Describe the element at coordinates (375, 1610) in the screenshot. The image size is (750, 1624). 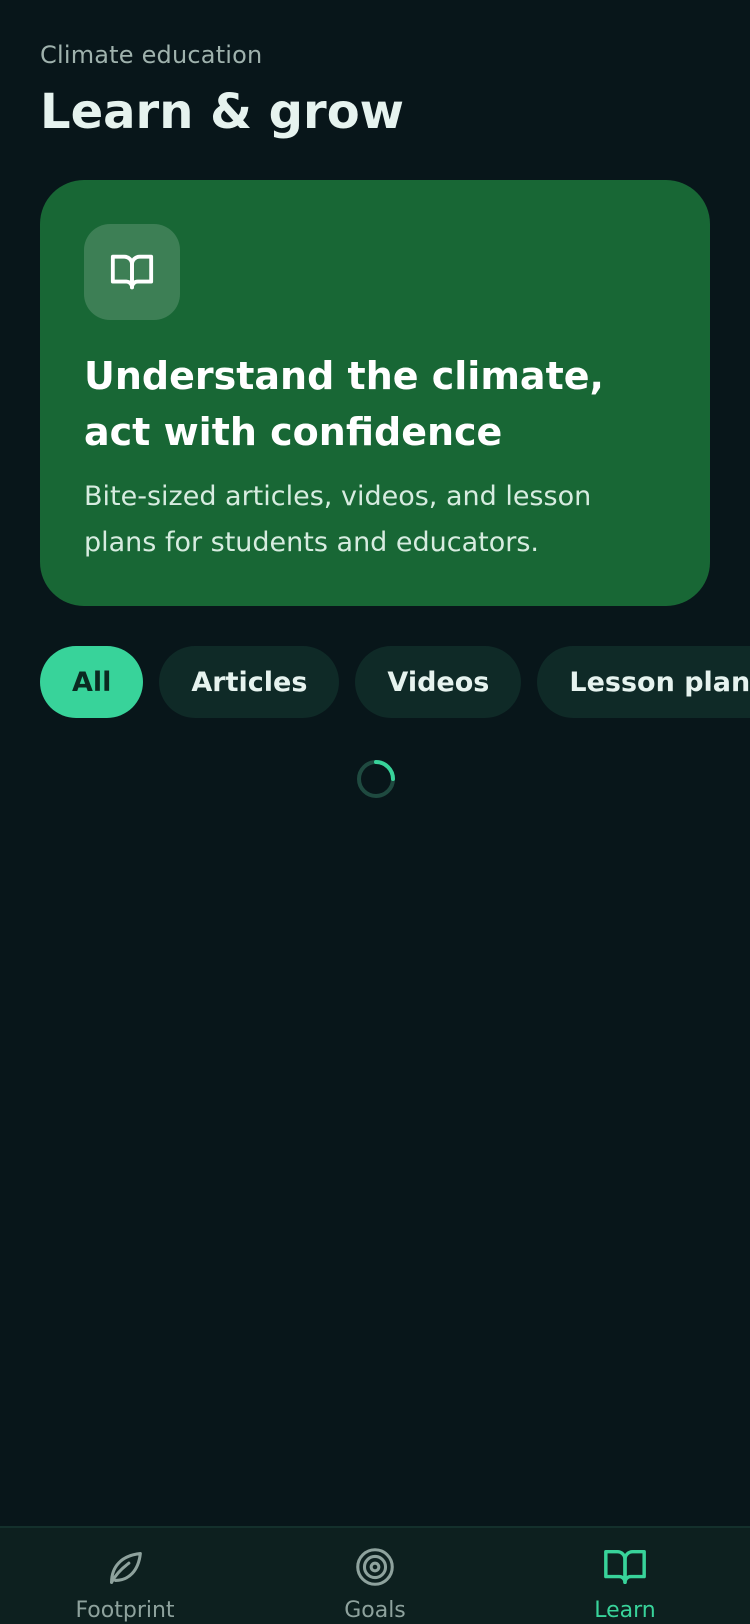
I see `nav-label-goals: Goals` at that location.